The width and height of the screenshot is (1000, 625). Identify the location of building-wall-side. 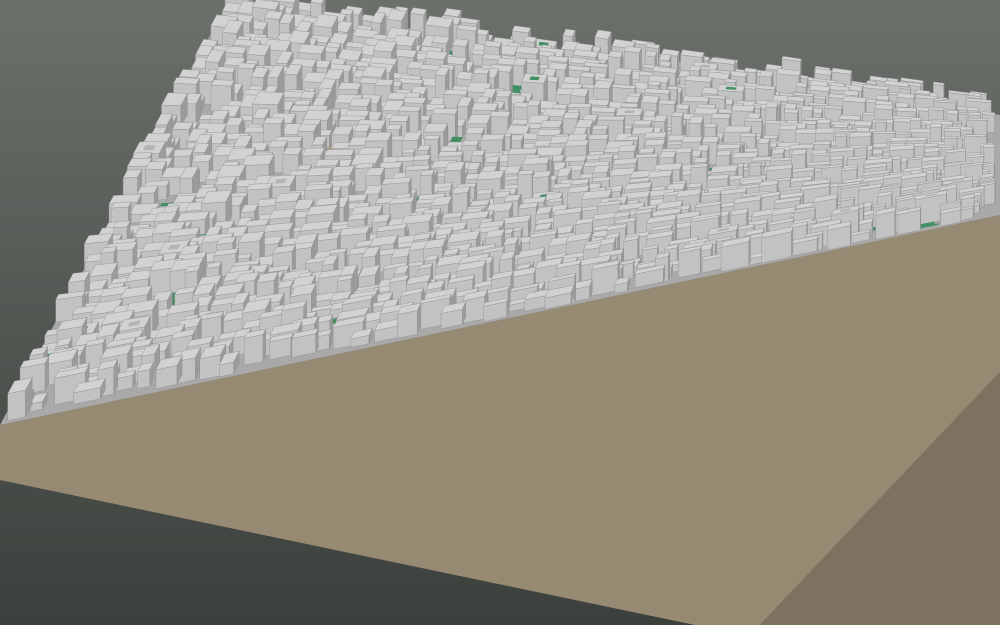
(456, 125).